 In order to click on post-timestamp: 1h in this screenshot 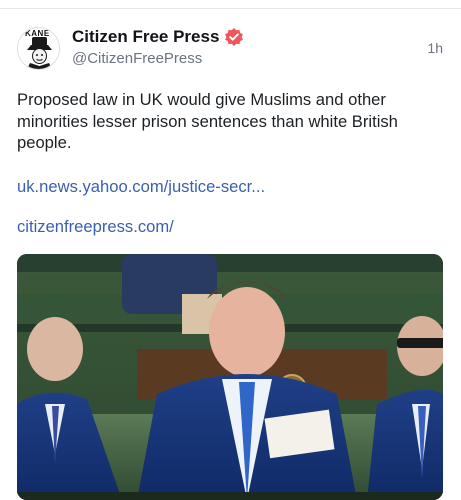, I will do `click(435, 48)`.